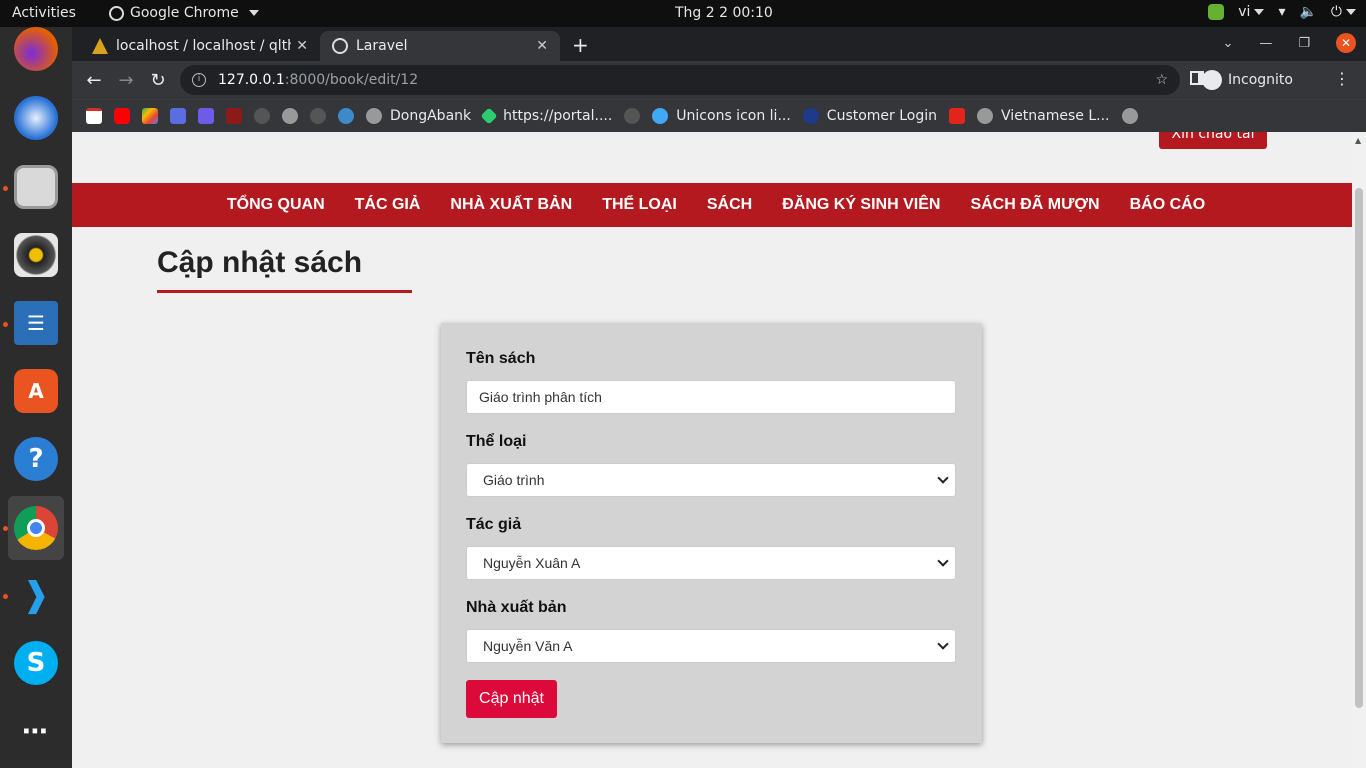  What do you see at coordinates (199, 80) in the screenshot?
I see `site-info-icon: i` at bounding box center [199, 80].